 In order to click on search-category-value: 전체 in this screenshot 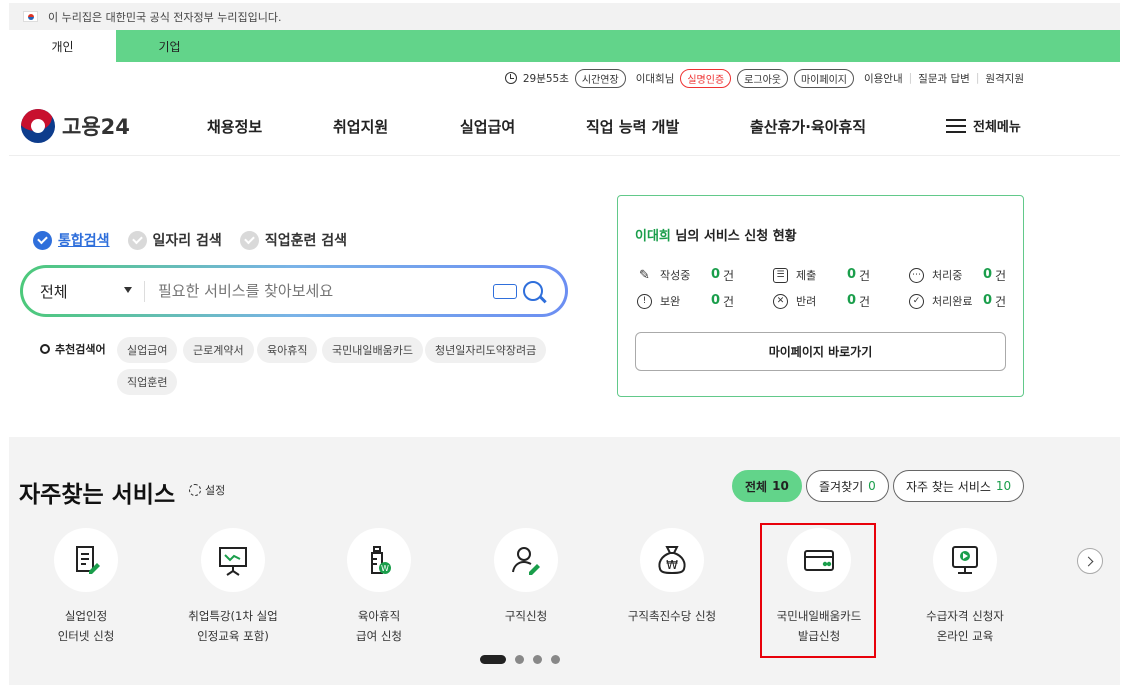, I will do `click(54, 291)`.